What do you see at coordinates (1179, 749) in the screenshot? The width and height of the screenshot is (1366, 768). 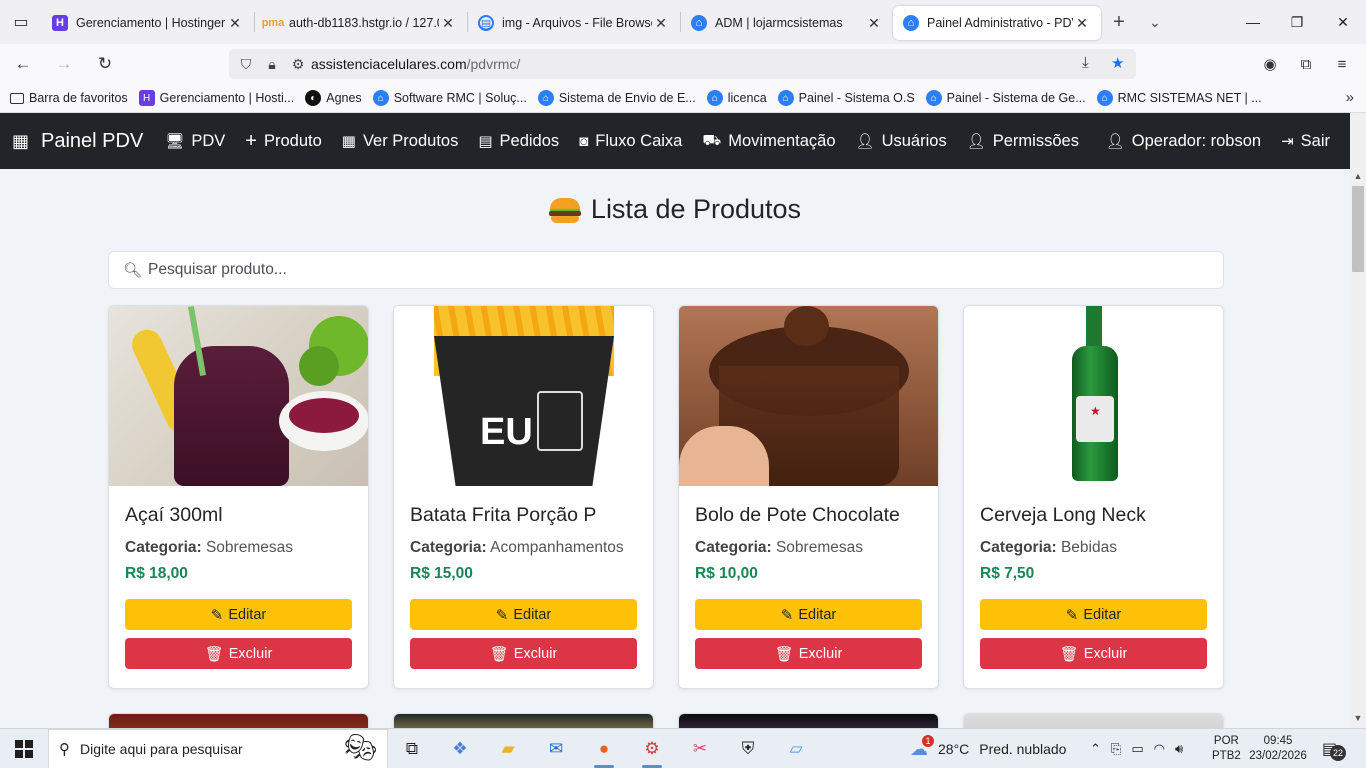 I see `volume-icon: 🔊︎` at bounding box center [1179, 749].